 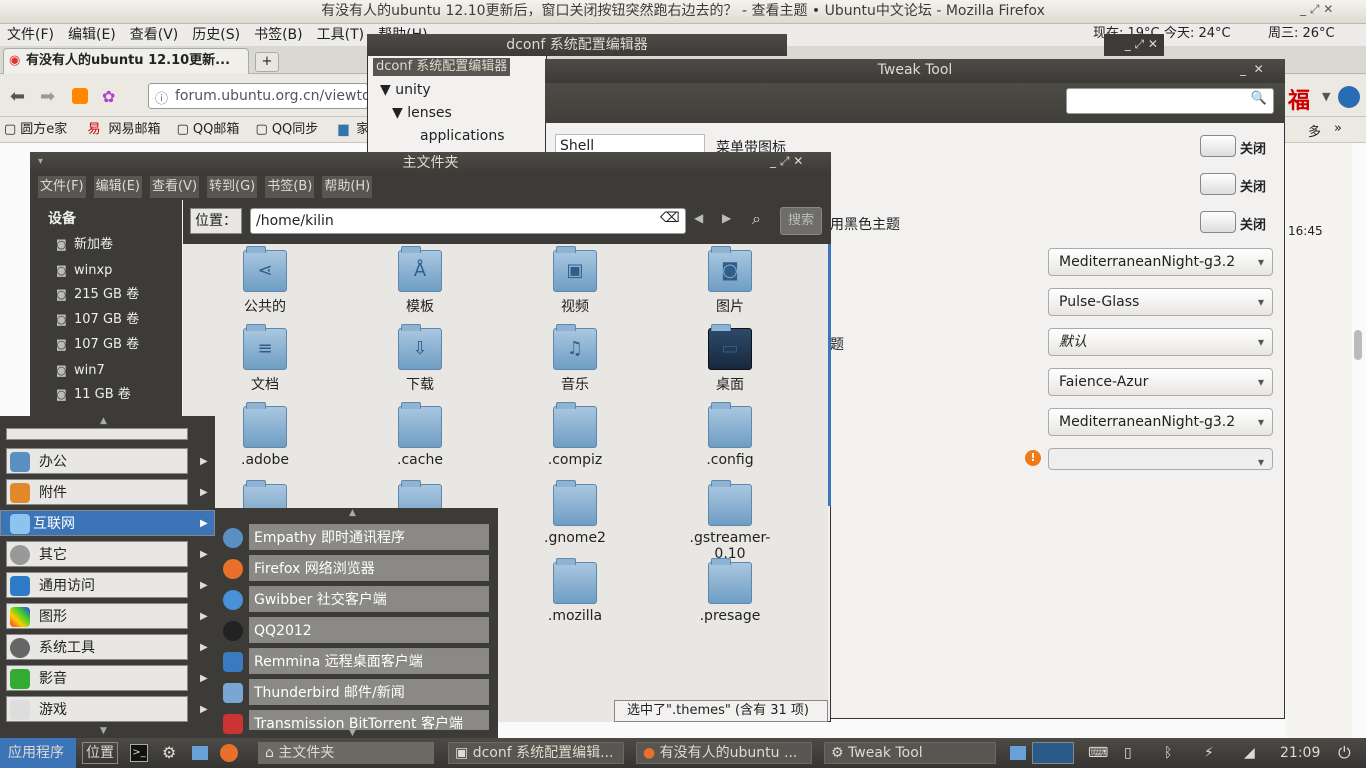 What do you see at coordinates (265, 435) in the screenshot?
I see `file-item: .adobe` at bounding box center [265, 435].